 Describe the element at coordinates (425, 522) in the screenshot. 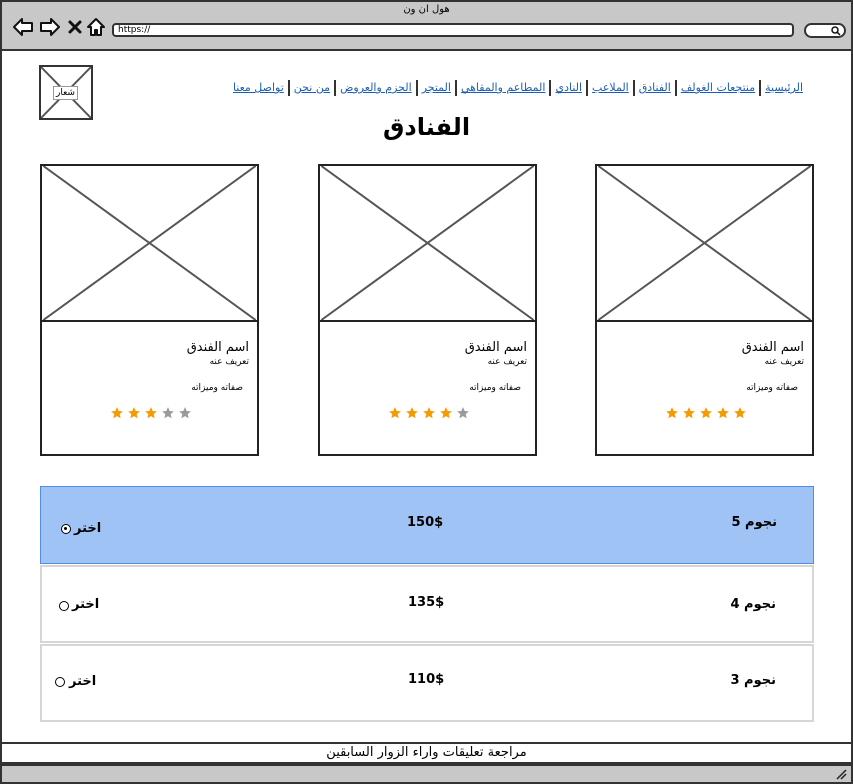

I see `option-price: 150$` at that location.